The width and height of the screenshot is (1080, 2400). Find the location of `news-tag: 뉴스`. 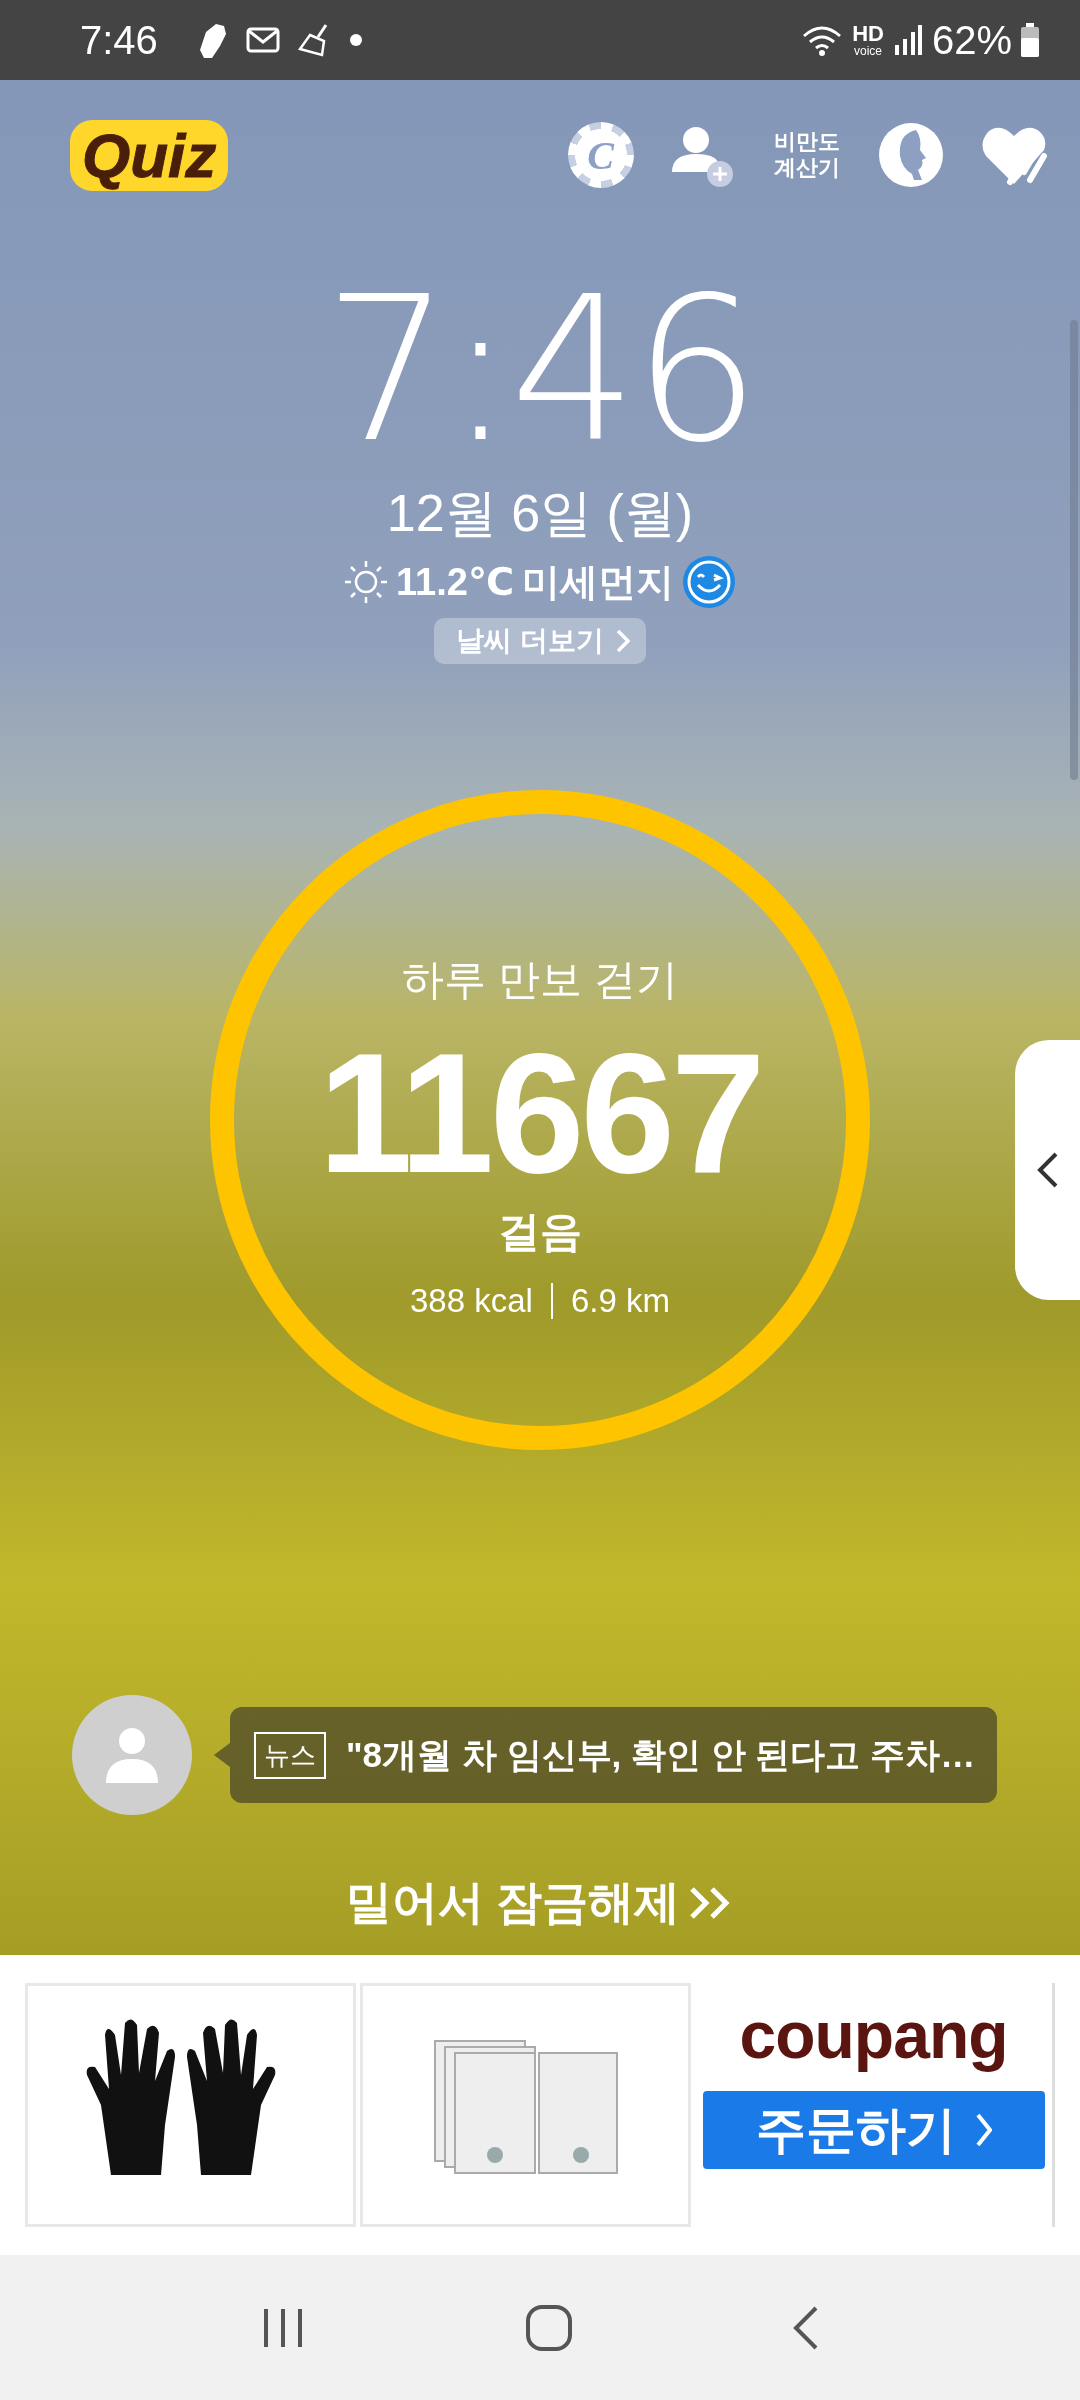

news-tag: 뉴스 is located at coordinates (290, 1755).